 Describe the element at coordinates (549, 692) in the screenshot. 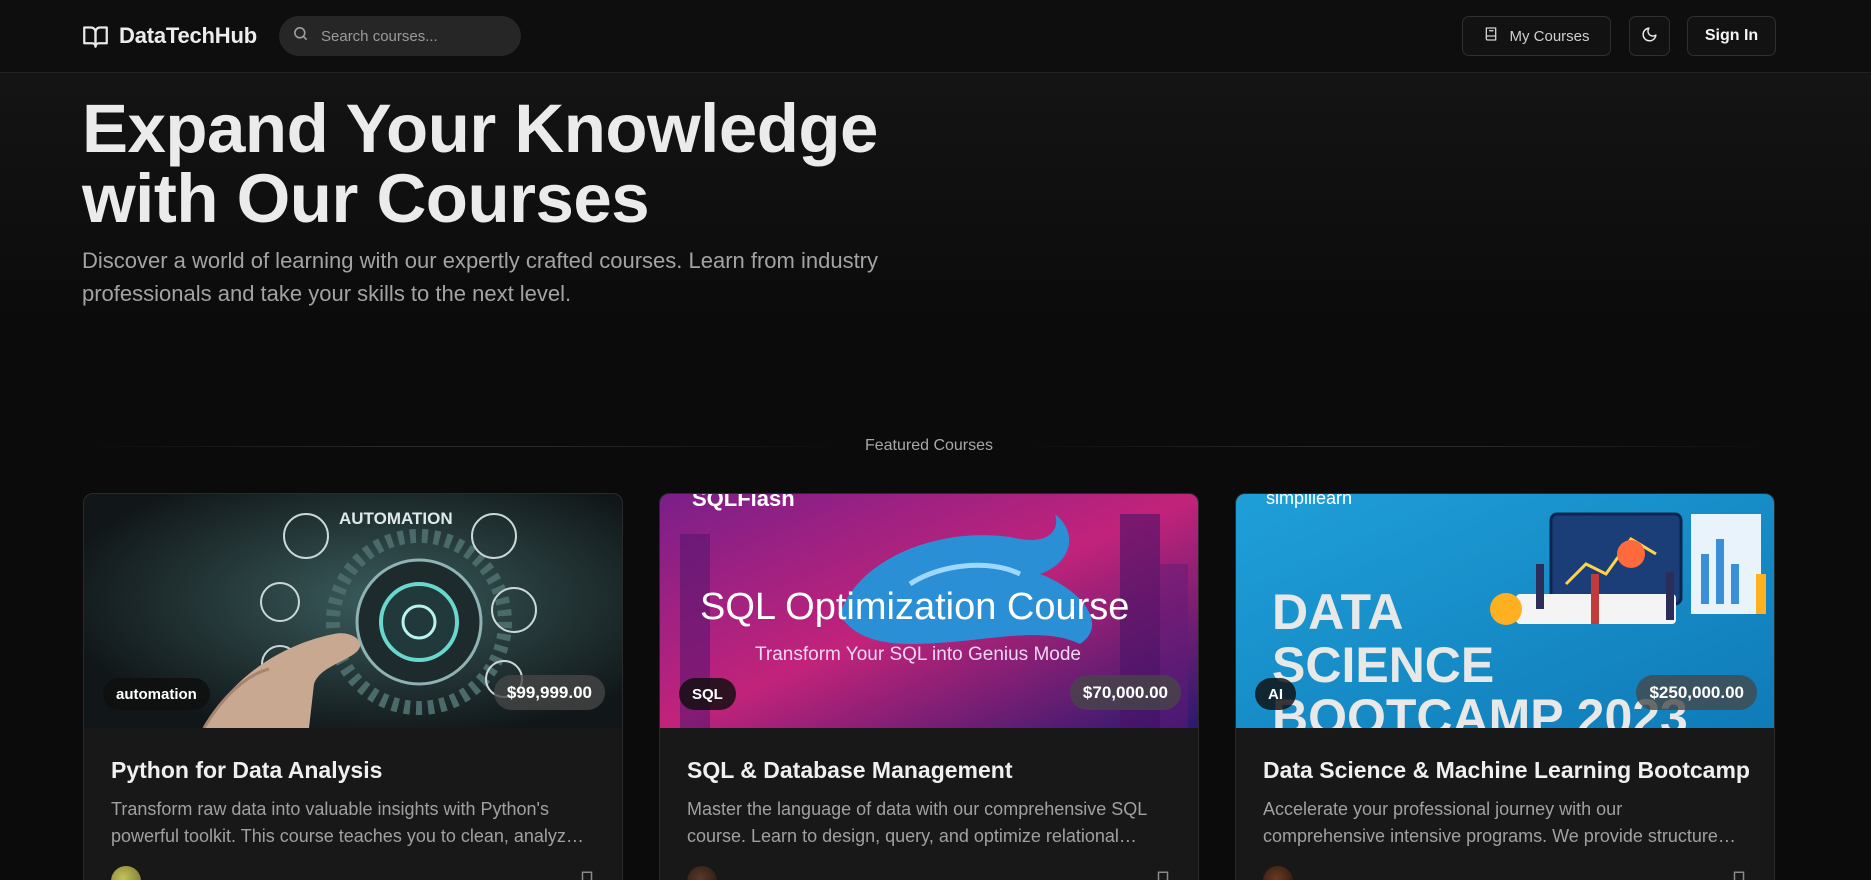

I see `course-price: $99,999.00` at that location.